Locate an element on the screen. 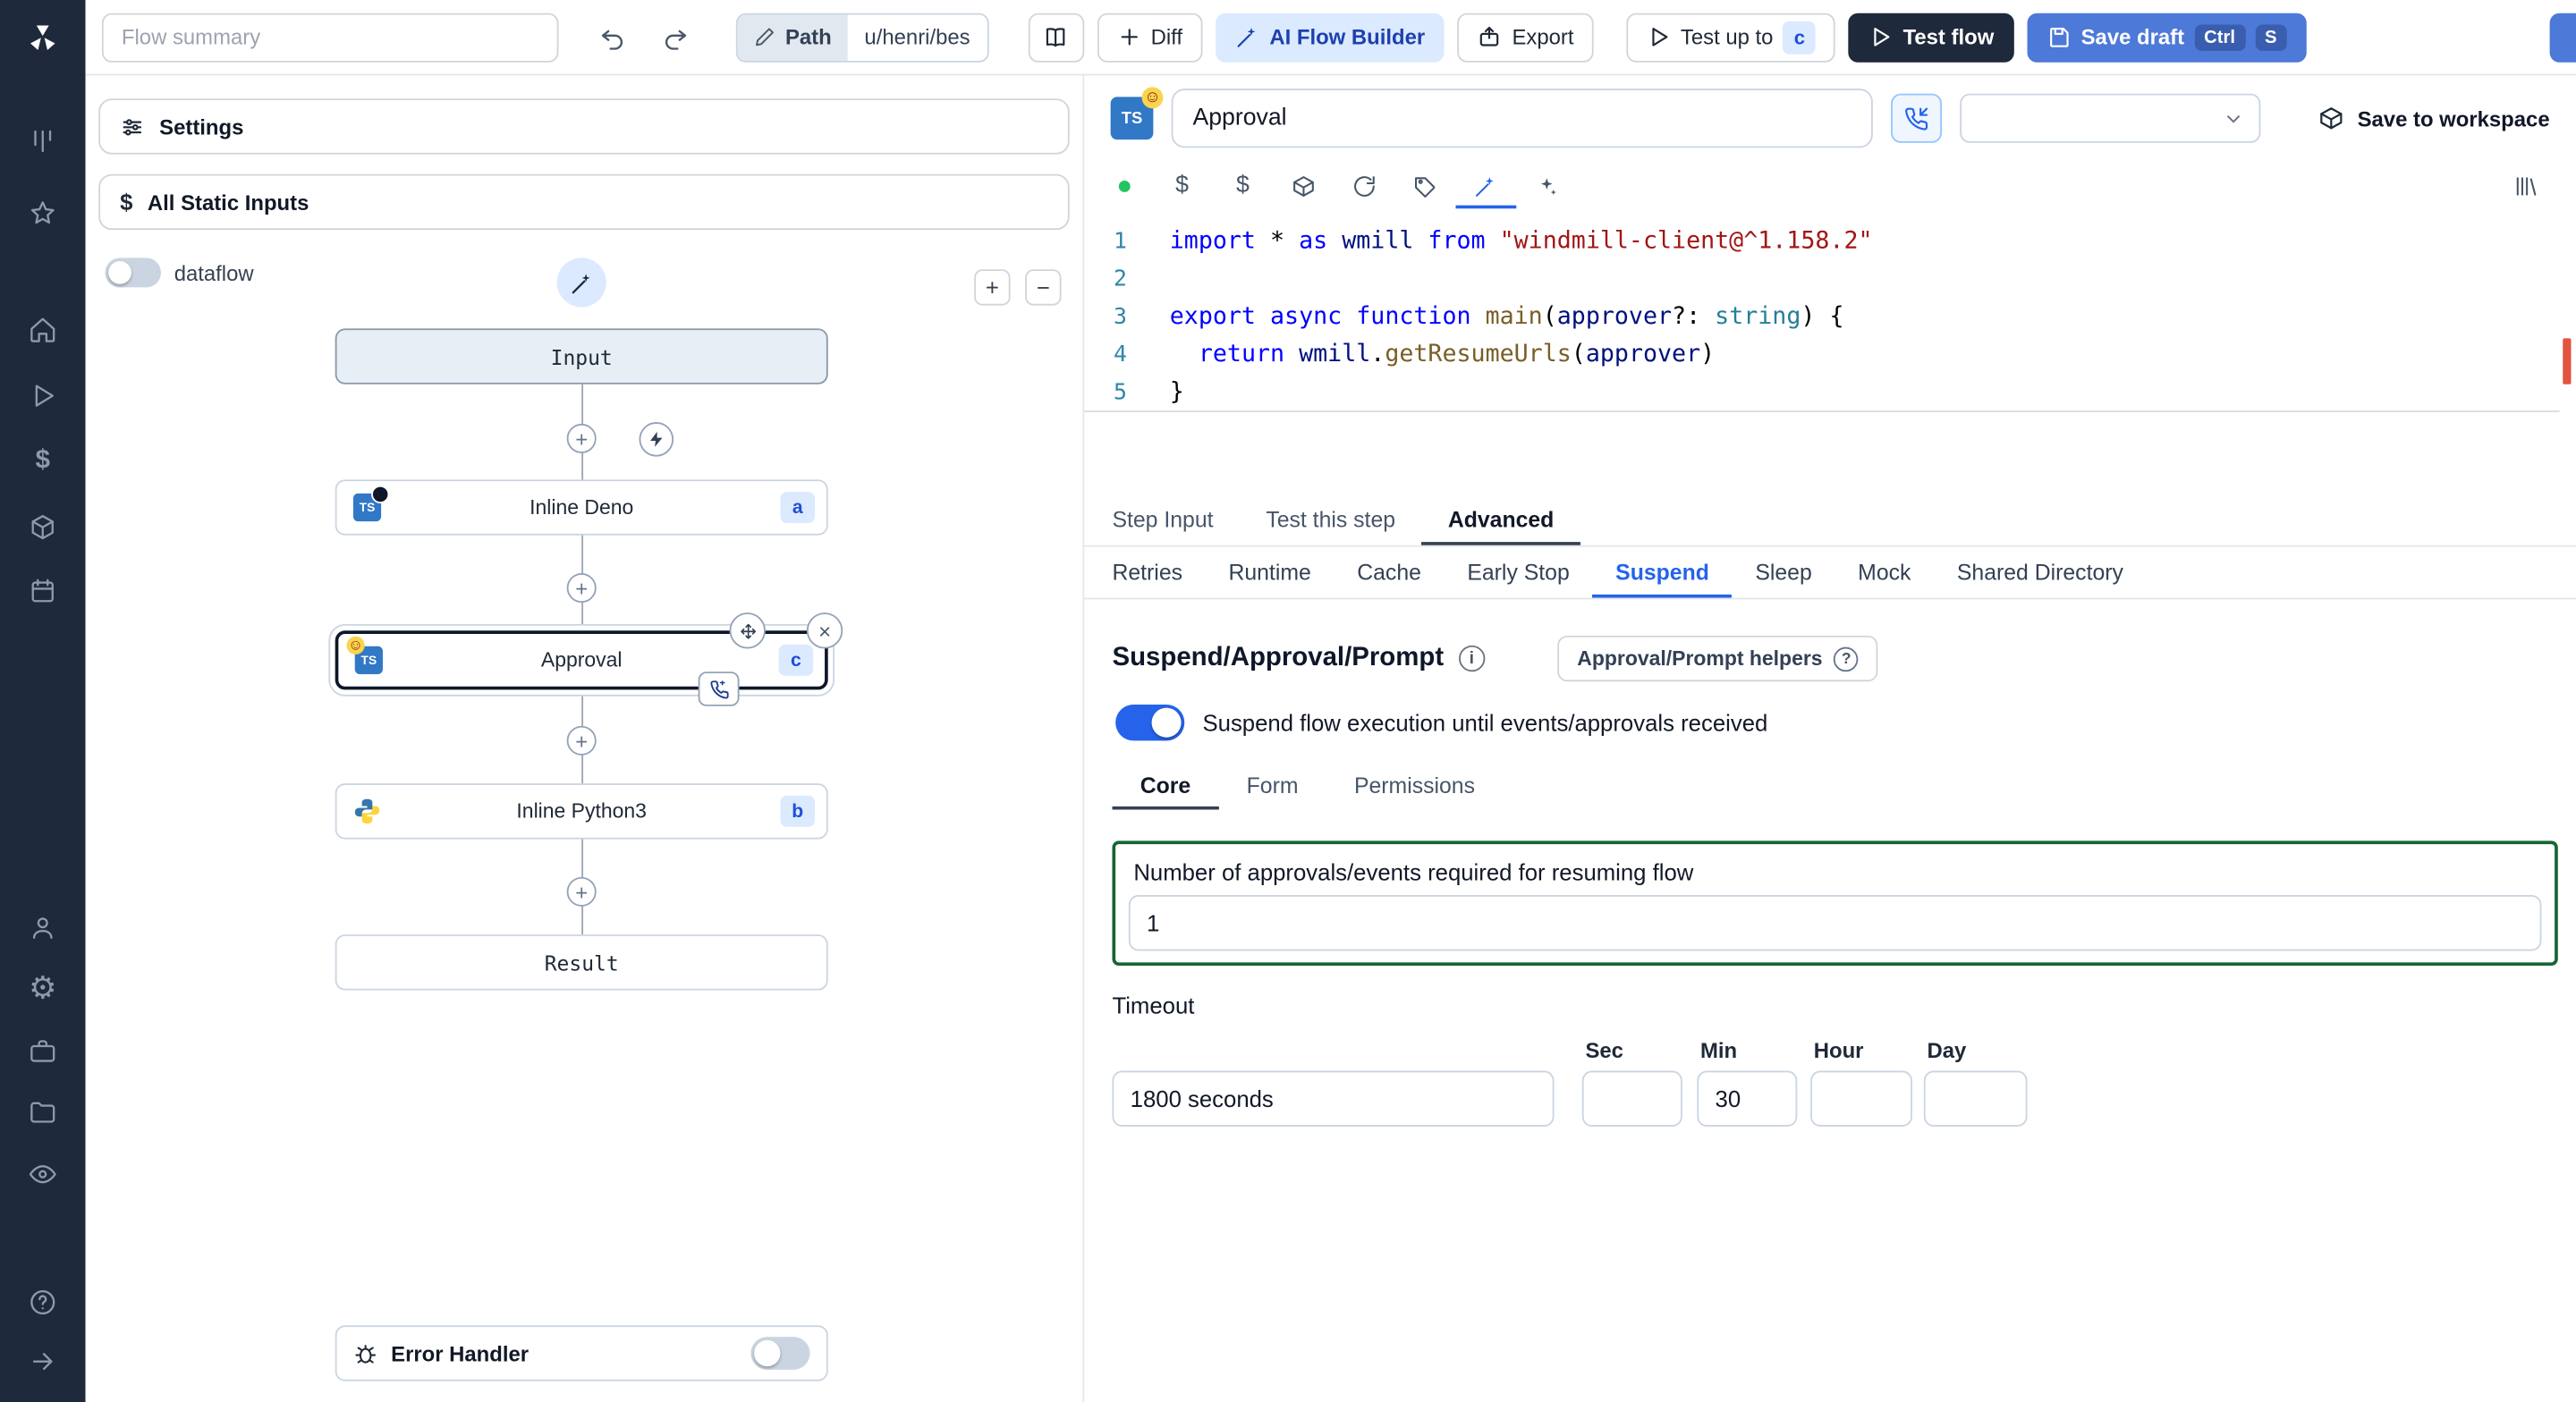 This screenshot has width=2576, height=1402. trigger-zap-button is located at coordinates (656, 439).